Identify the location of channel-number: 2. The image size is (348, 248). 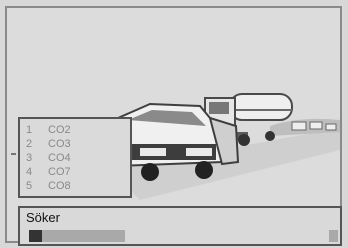
(29, 144).